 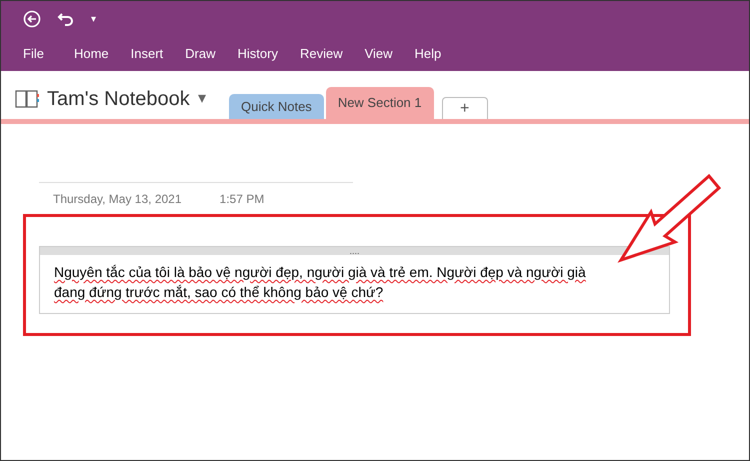 What do you see at coordinates (33, 54) in the screenshot?
I see `menu-tab: File` at bounding box center [33, 54].